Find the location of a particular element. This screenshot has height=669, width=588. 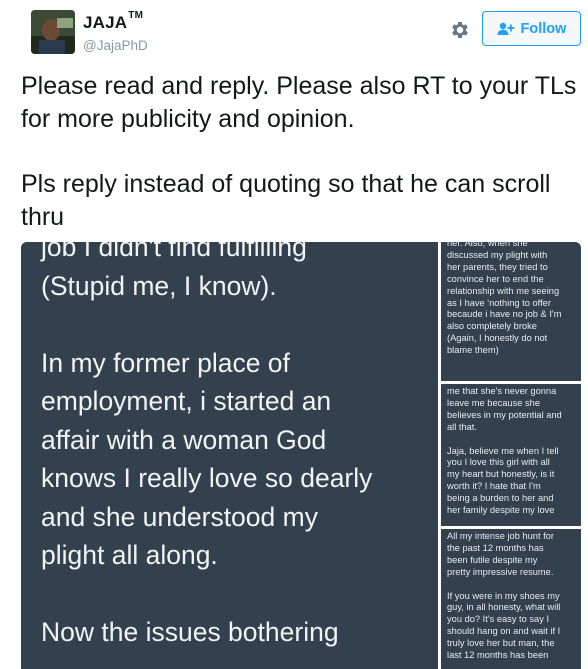

gear-icon is located at coordinates (460, 30).